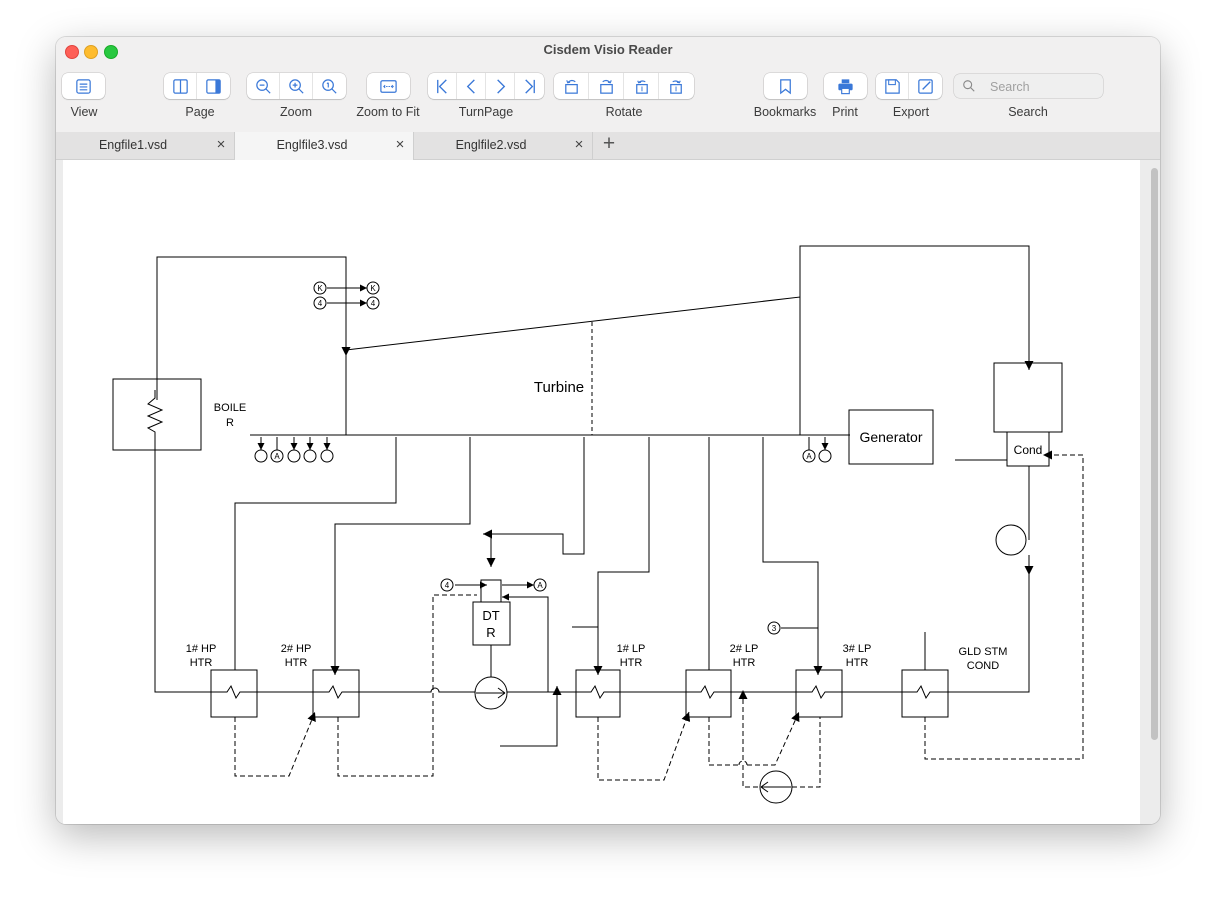 The image size is (1216, 898). I want to click on save-icon, so click(892, 86).